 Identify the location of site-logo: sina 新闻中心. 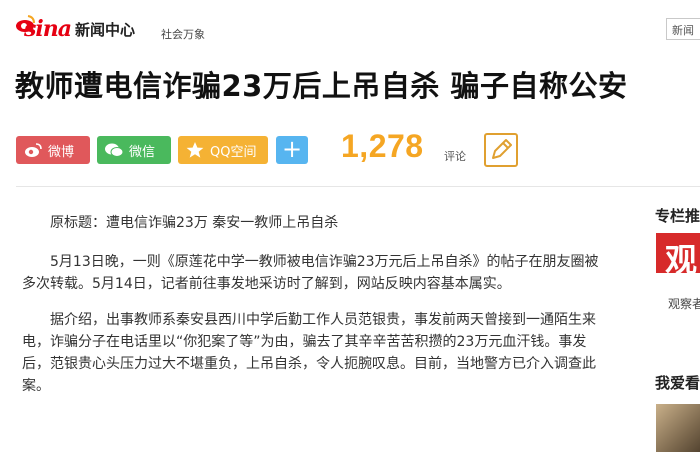
(74, 29).